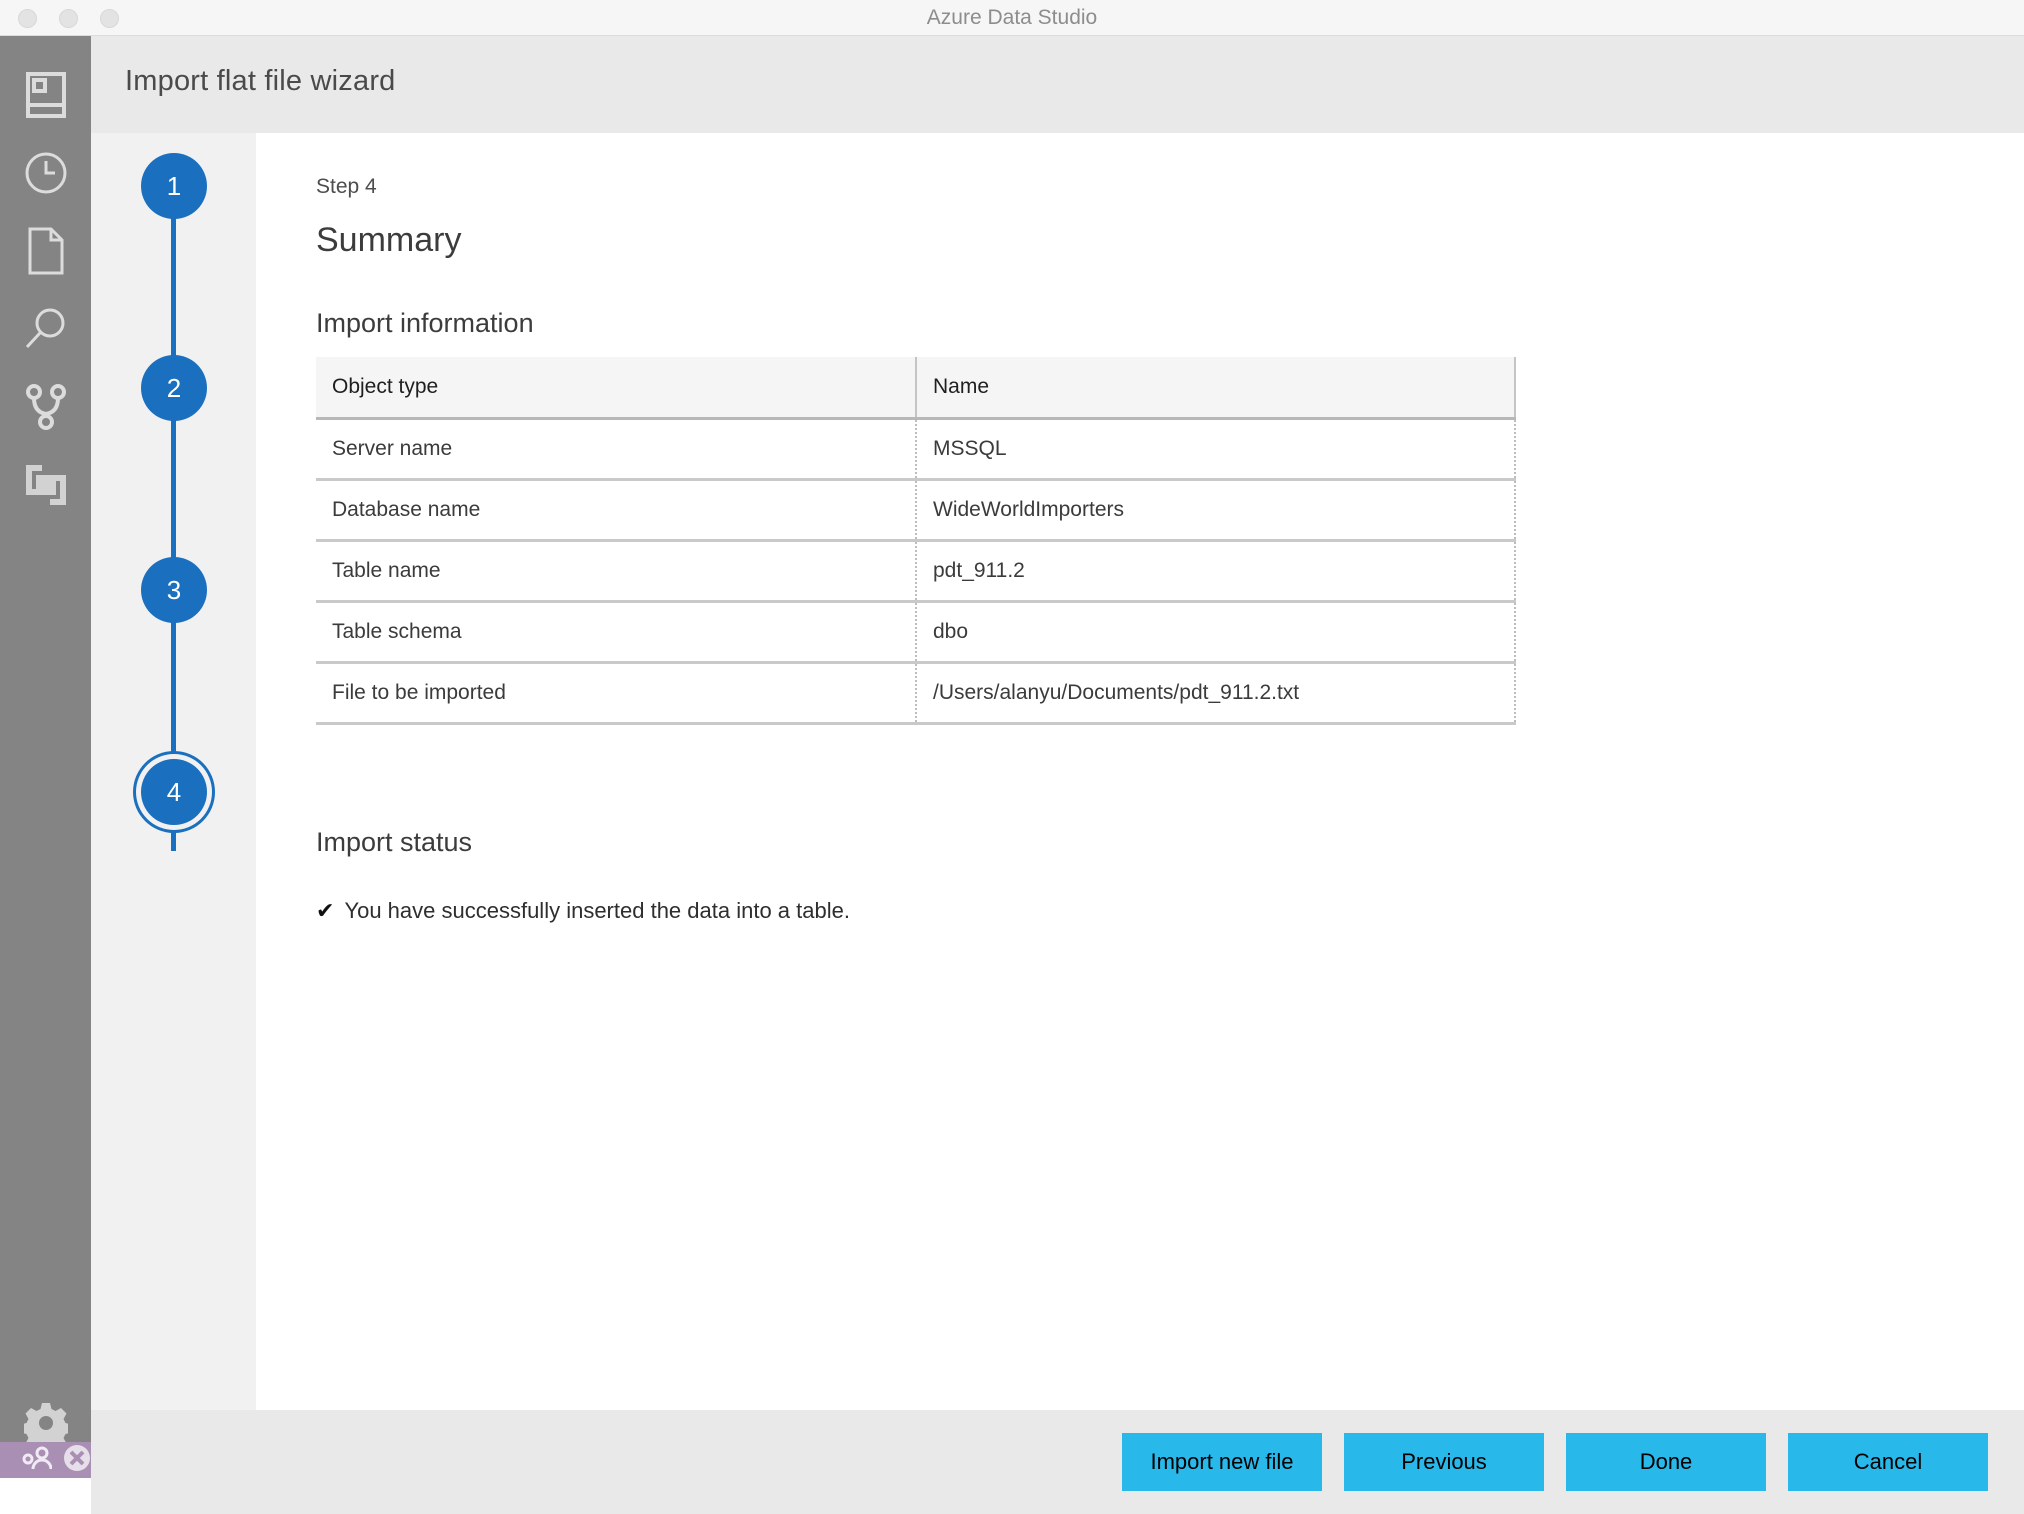 The image size is (2024, 1514). I want to click on cell-object-type: Table name, so click(616, 571).